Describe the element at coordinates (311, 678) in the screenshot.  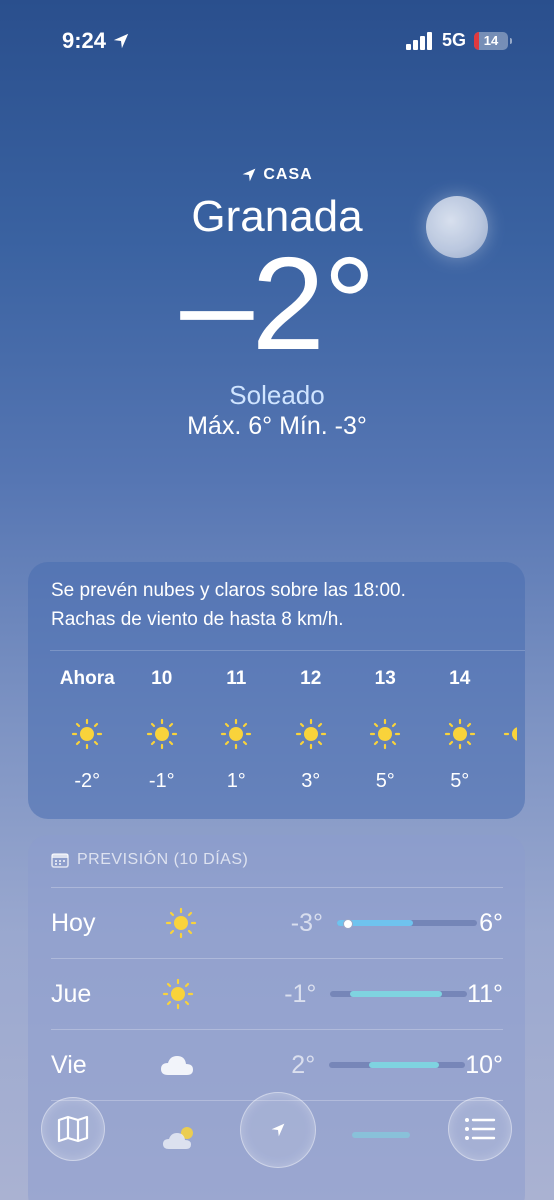
I see `hour-label: 12` at that location.